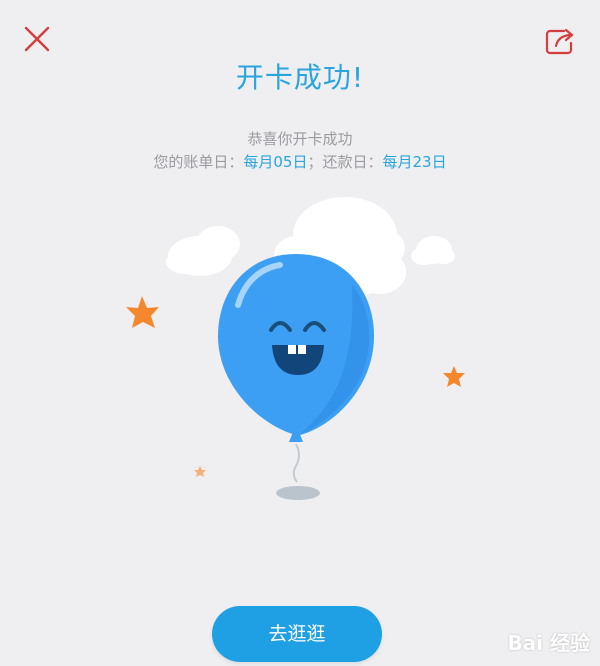 This screenshot has height=666, width=600. Describe the element at coordinates (142, 312) in the screenshot. I see `star-large-icon` at that location.